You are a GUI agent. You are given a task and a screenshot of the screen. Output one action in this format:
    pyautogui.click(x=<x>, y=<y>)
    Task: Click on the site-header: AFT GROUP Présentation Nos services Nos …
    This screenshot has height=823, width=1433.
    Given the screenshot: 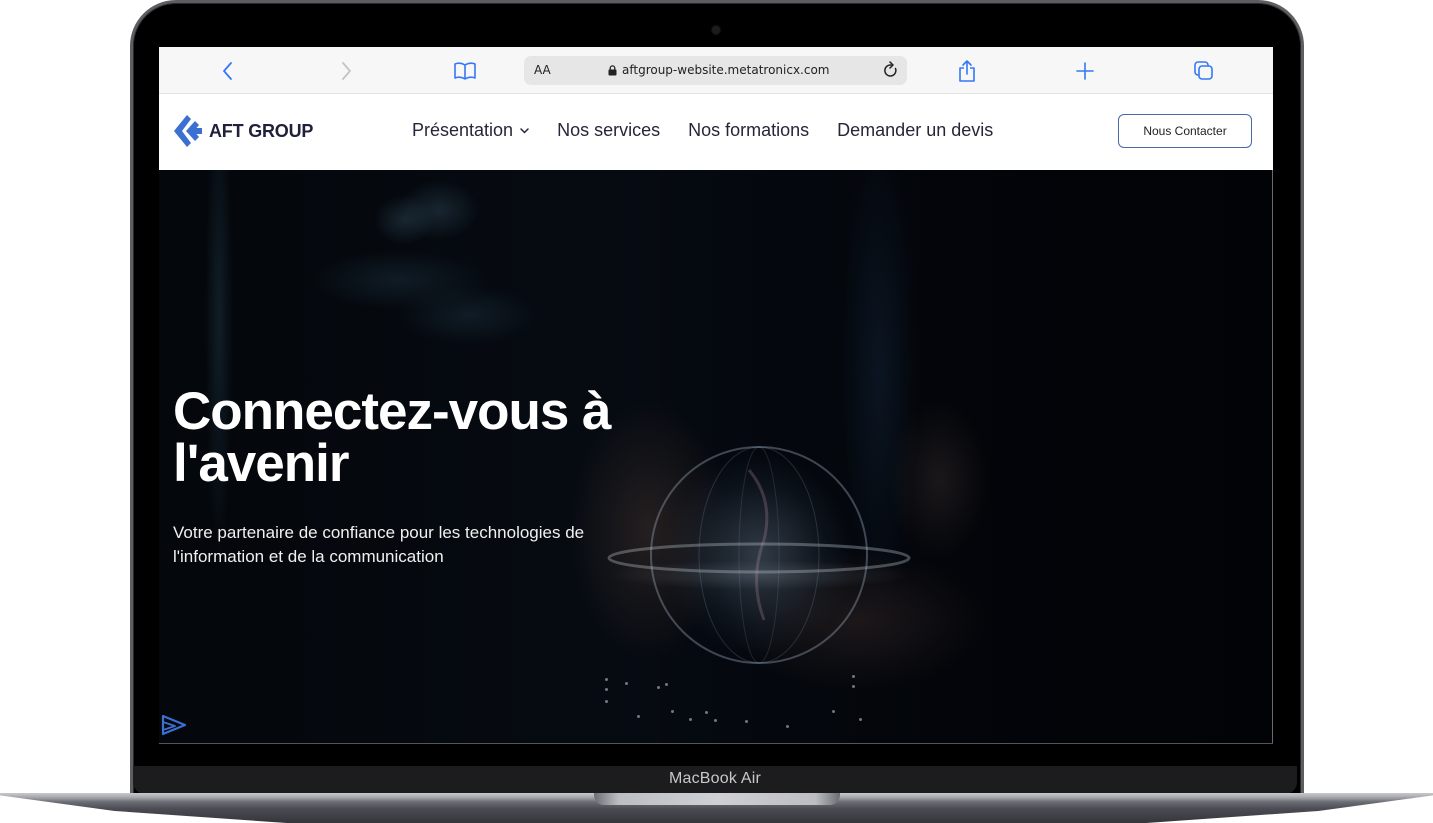 What is the action you would take?
    pyautogui.click(x=716, y=132)
    